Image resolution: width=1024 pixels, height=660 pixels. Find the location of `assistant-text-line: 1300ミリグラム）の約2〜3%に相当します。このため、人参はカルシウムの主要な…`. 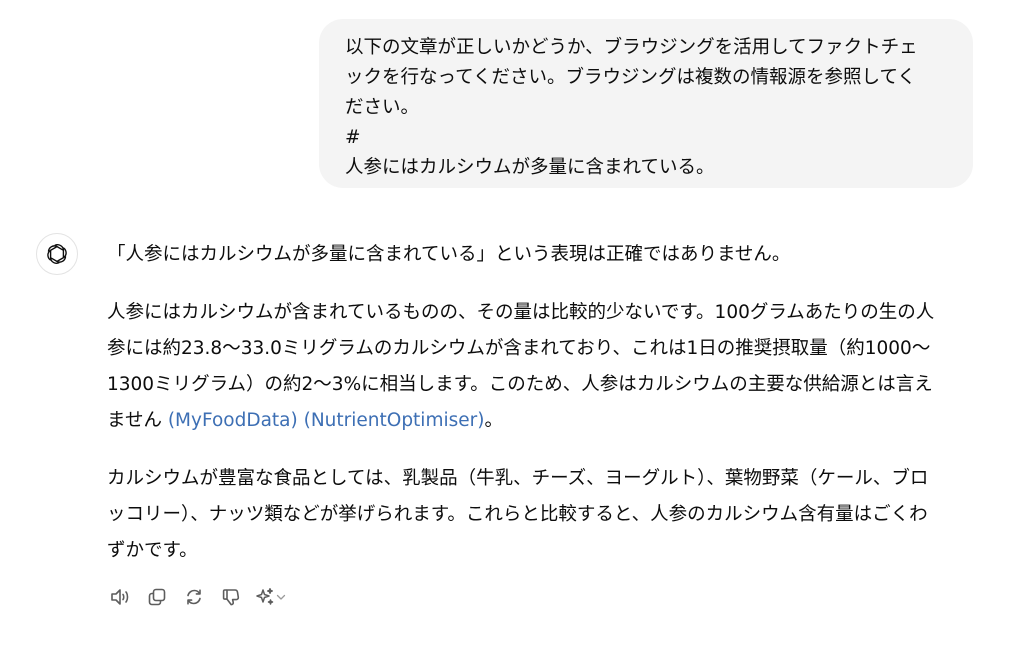

assistant-text-line: 1300ミリグラム）の約2〜3%に相当します。このため、人参はカルシウムの主要な… is located at coordinates (520, 384).